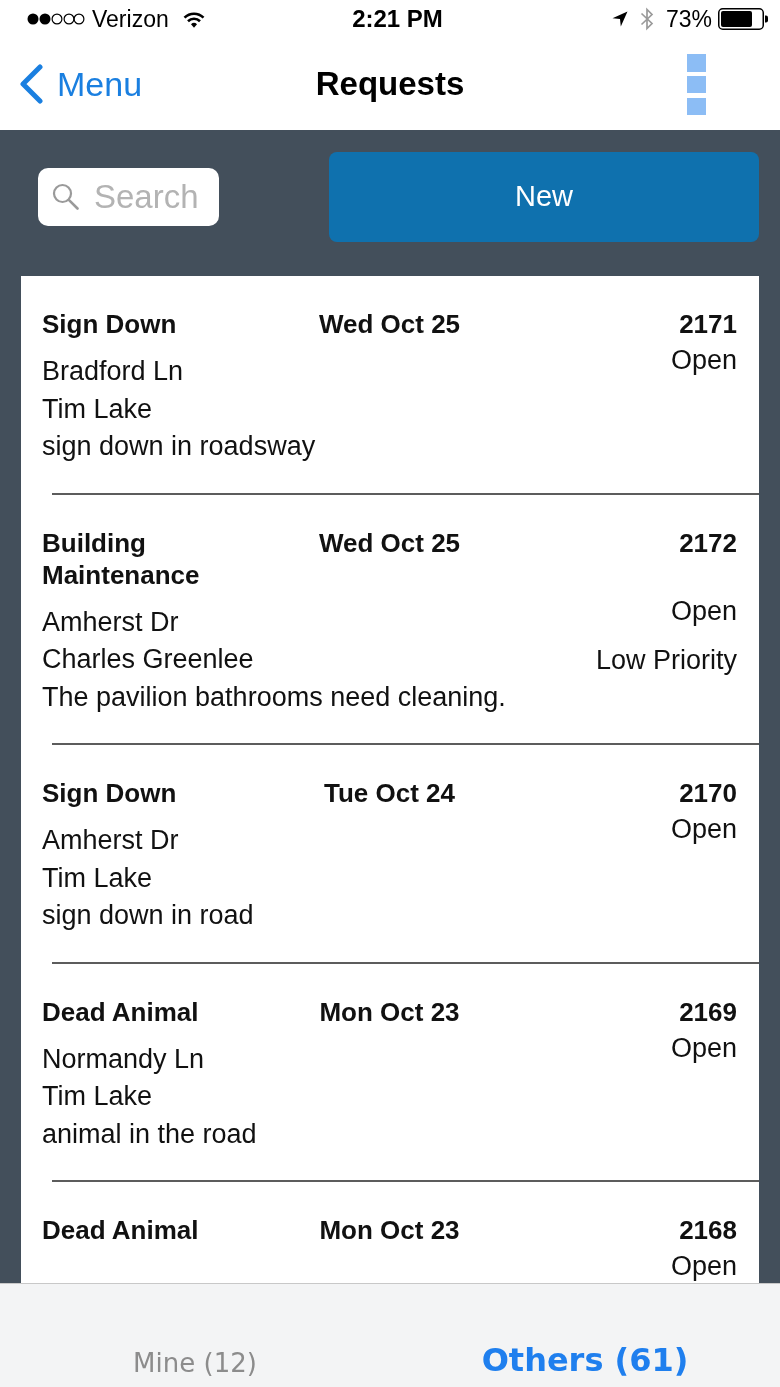  I want to click on chevron-left-icon, so click(31, 84).